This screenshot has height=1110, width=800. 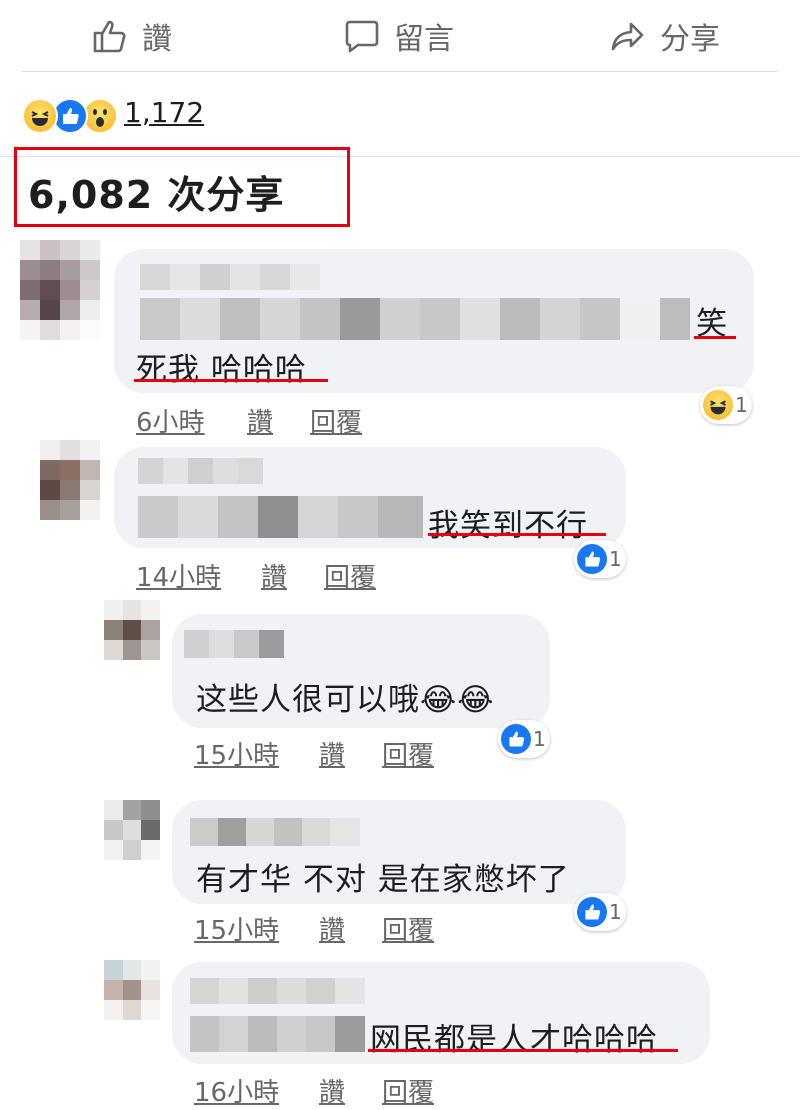 I want to click on comment-text: 网民都是人才哈哈哈, so click(x=514, y=1040).